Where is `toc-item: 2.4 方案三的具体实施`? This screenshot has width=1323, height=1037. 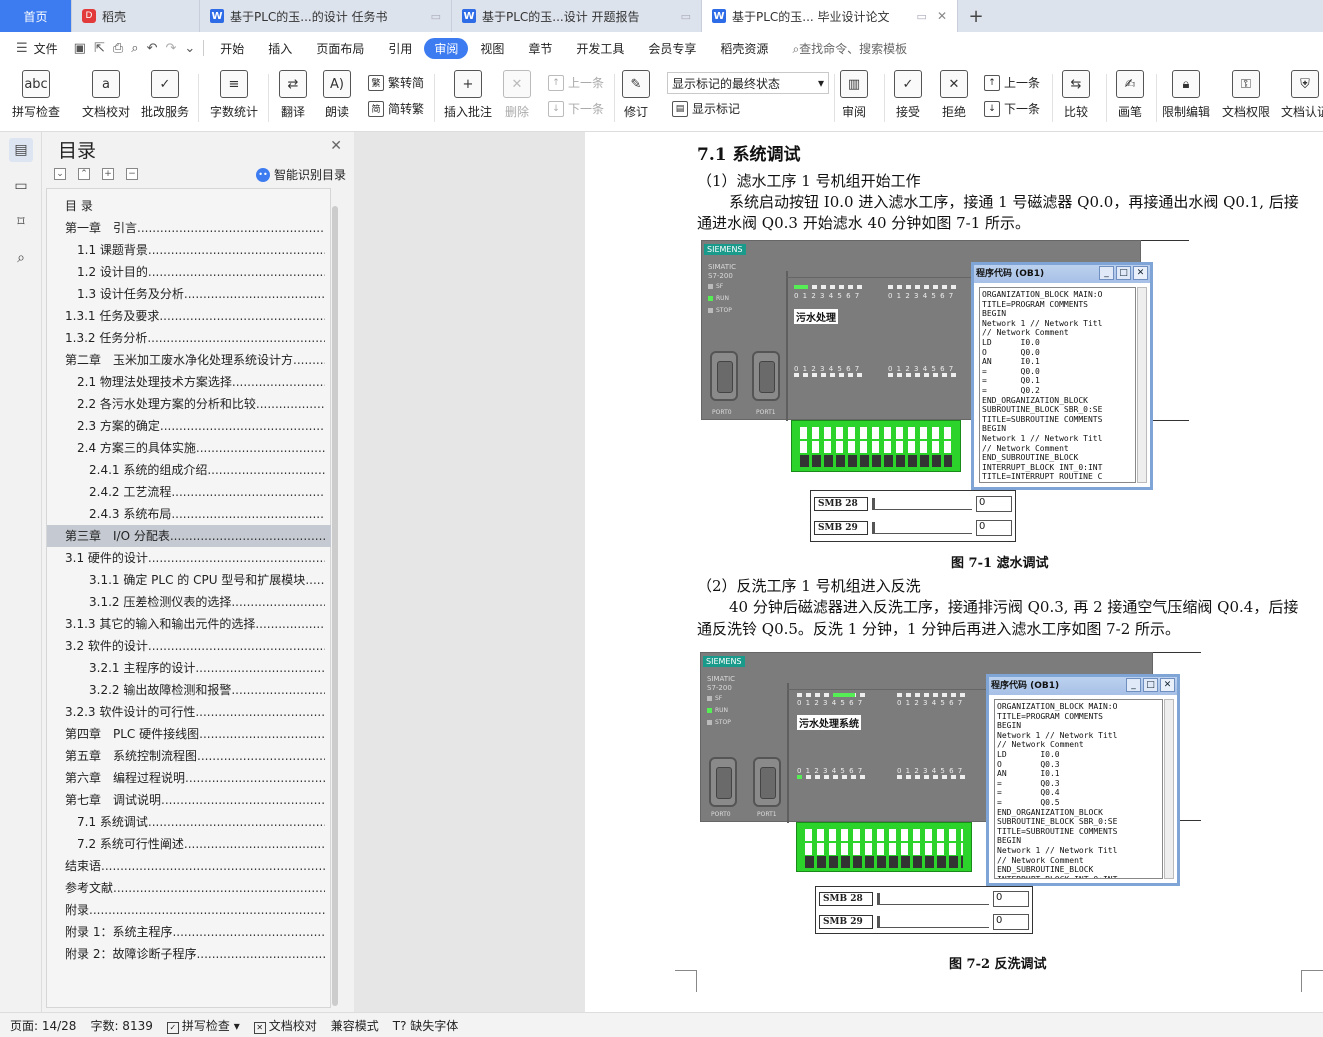 toc-item: 2.4 方案三的具体实施 is located at coordinates (189, 448).